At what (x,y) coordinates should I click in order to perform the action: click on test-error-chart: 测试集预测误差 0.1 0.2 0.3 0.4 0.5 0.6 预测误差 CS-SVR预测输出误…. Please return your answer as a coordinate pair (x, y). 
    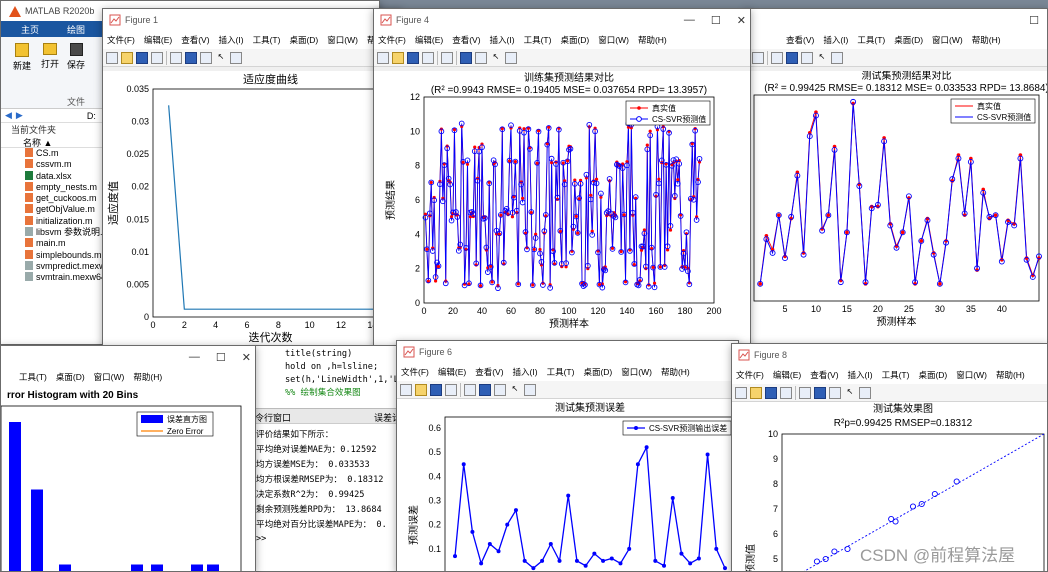
    Looking at the image, I should click on (568, 485).